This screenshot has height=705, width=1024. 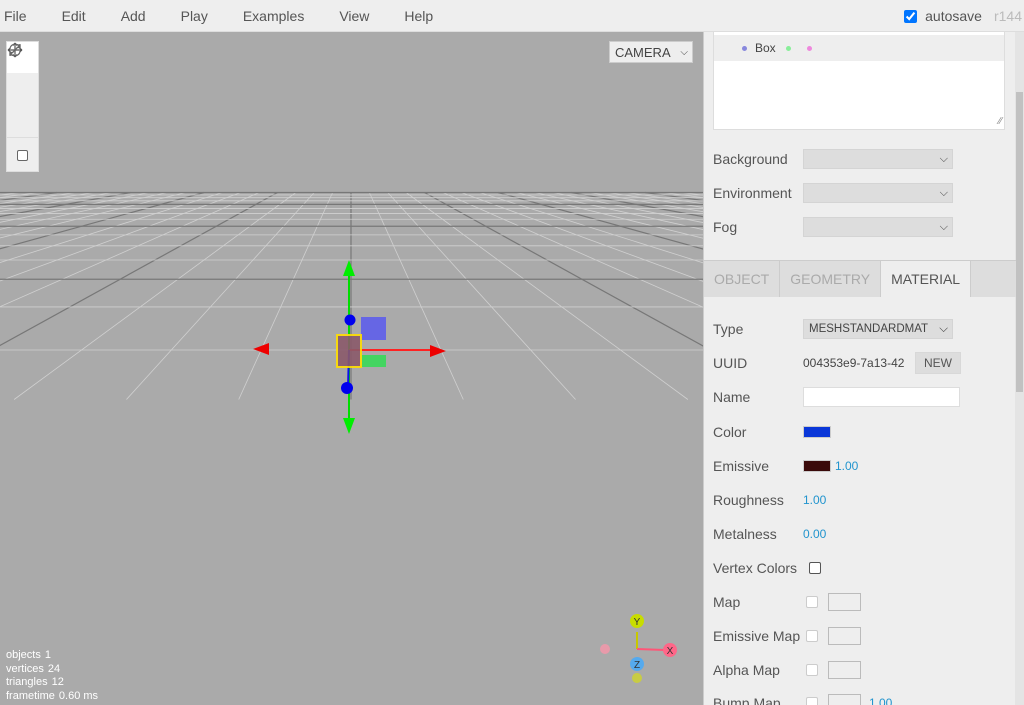 I want to click on gizmo-z-handle-top, so click(x=350, y=320).